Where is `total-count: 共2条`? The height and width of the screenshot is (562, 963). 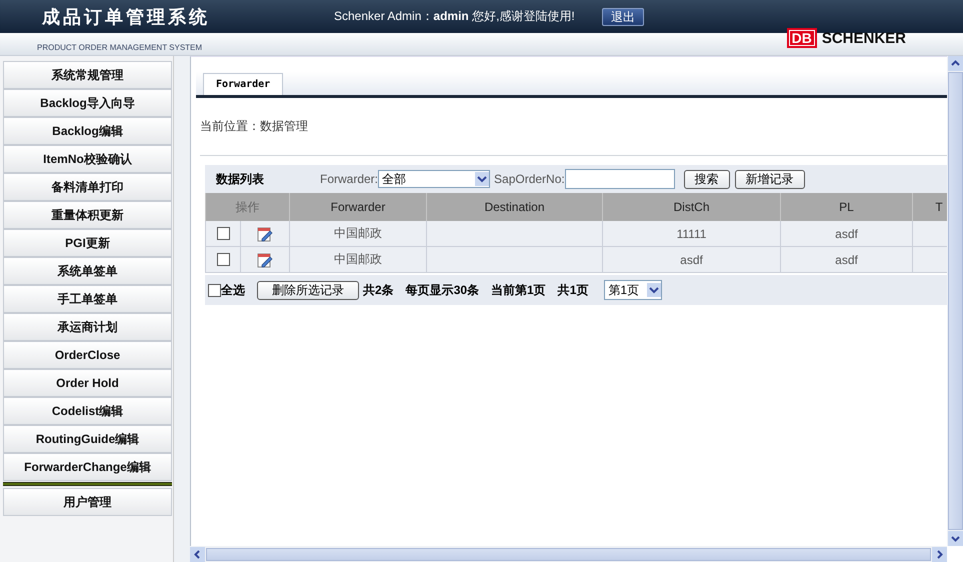
total-count: 共2条 is located at coordinates (378, 290).